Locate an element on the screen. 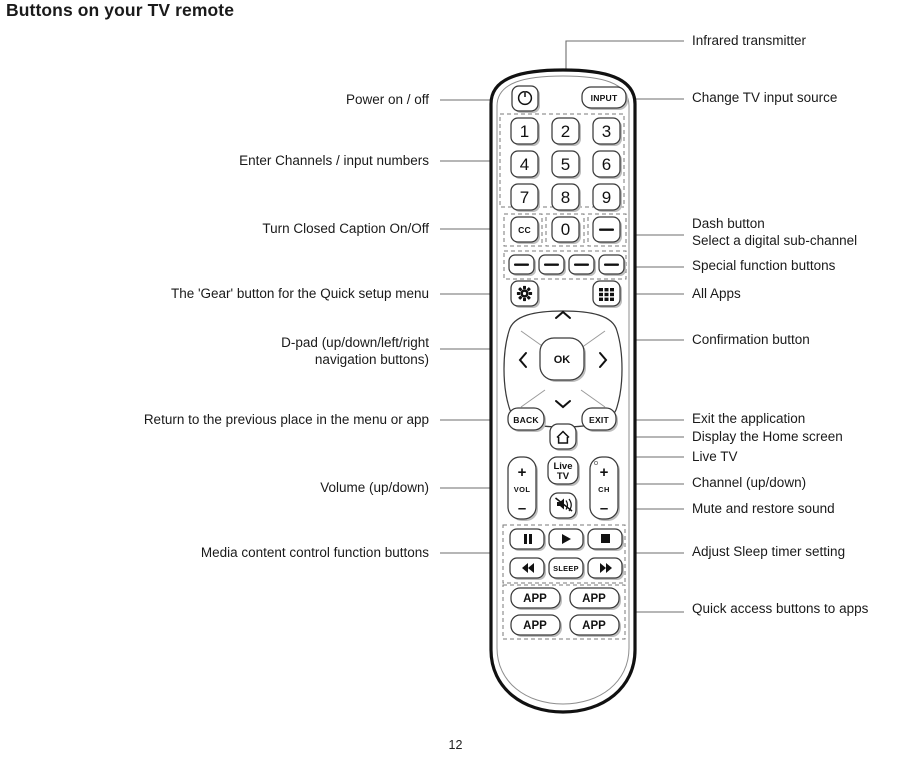  svg-text: 8 is located at coordinates (565, 197).